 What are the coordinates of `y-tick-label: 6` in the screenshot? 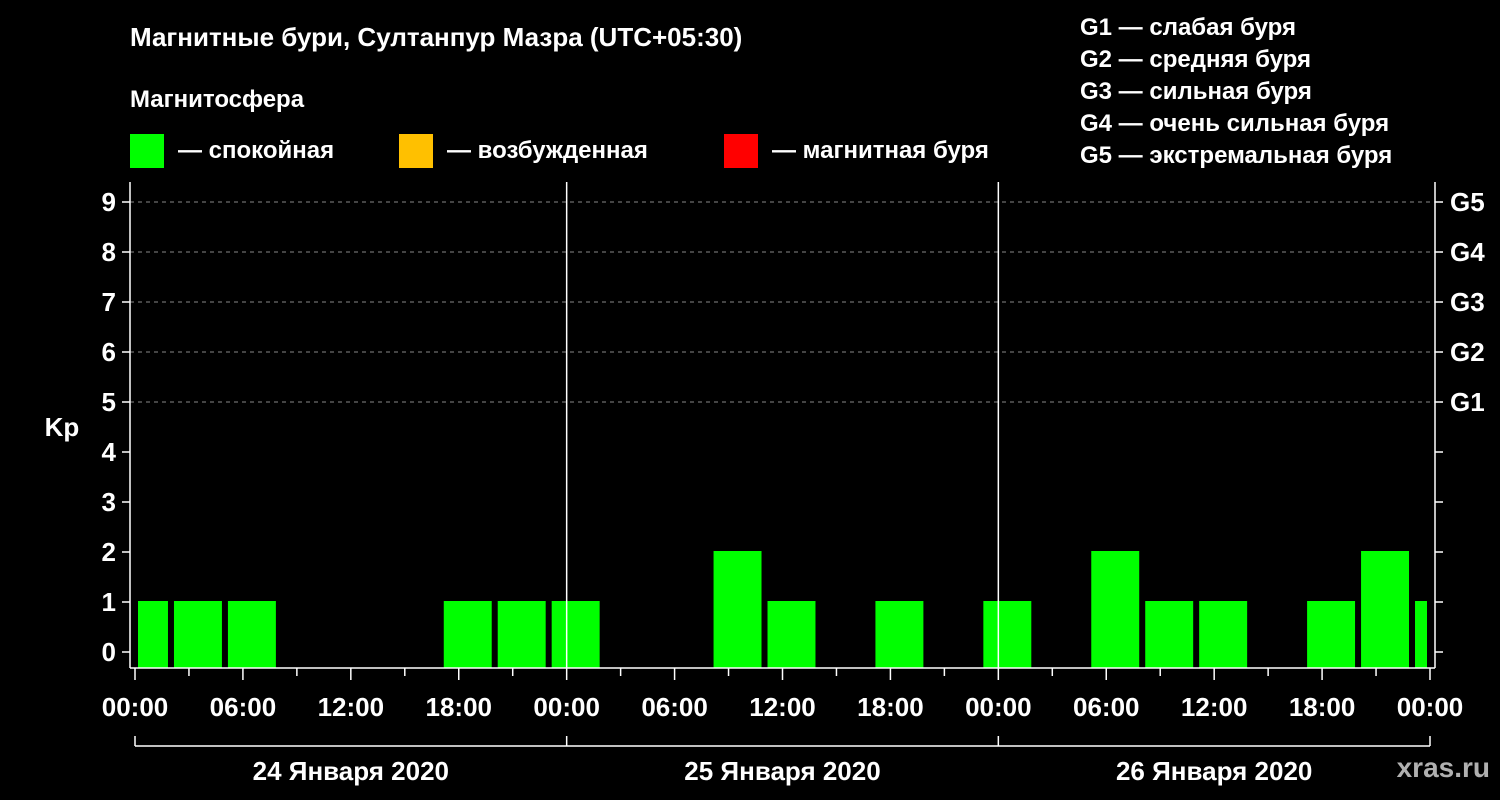 It's located at (109, 352).